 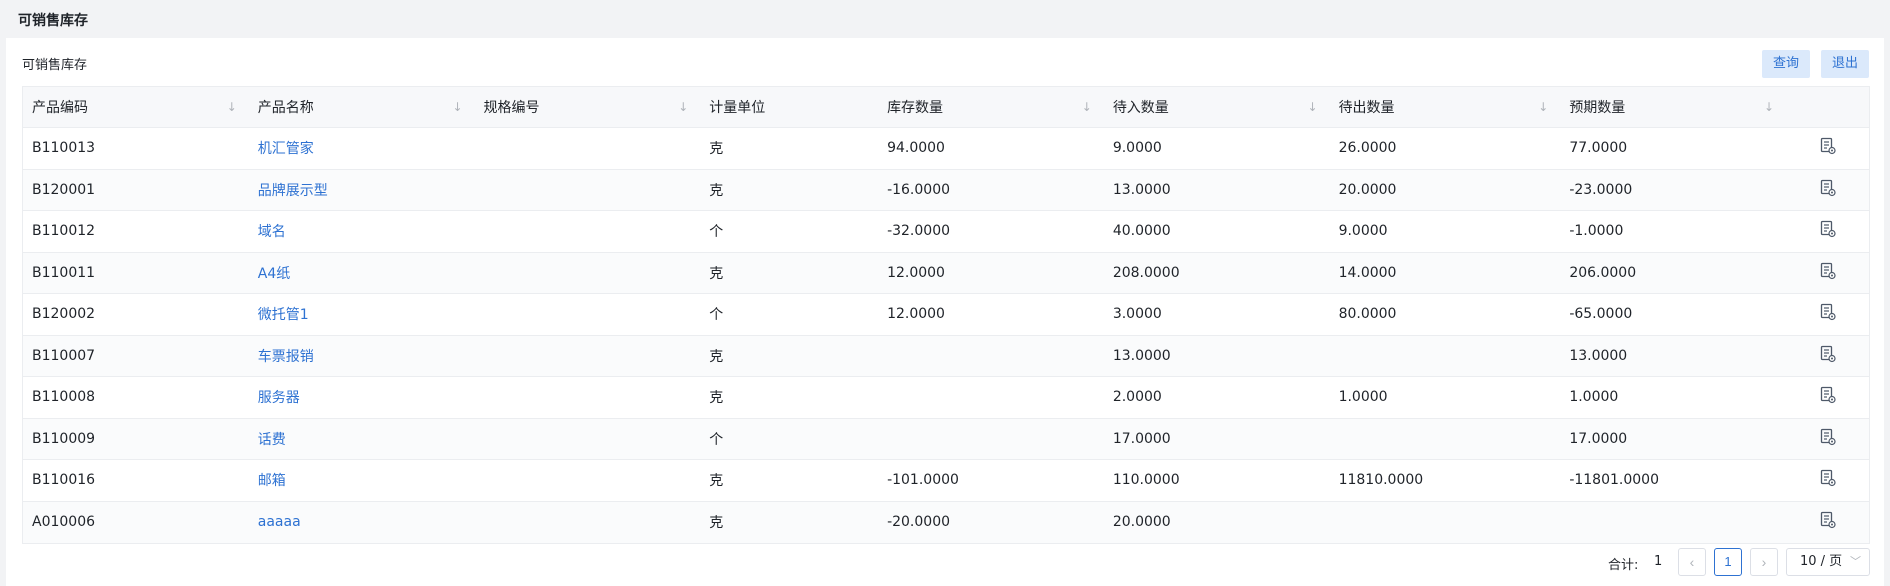 I want to click on product-name-link: A4纸, so click(x=274, y=273).